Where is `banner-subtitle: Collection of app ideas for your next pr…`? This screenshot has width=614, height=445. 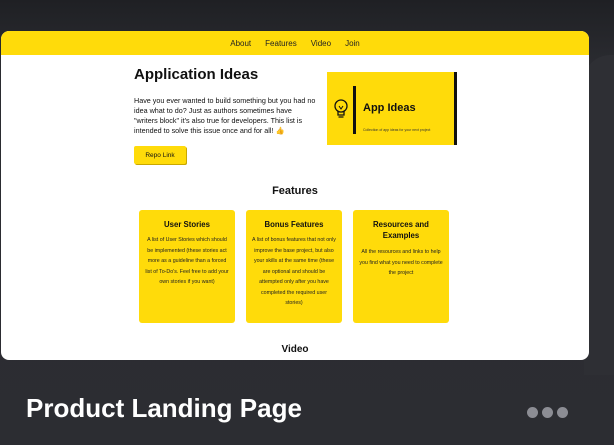 banner-subtitle: Collection of app ideas for your next pr… is located at coordinates (397, 130).